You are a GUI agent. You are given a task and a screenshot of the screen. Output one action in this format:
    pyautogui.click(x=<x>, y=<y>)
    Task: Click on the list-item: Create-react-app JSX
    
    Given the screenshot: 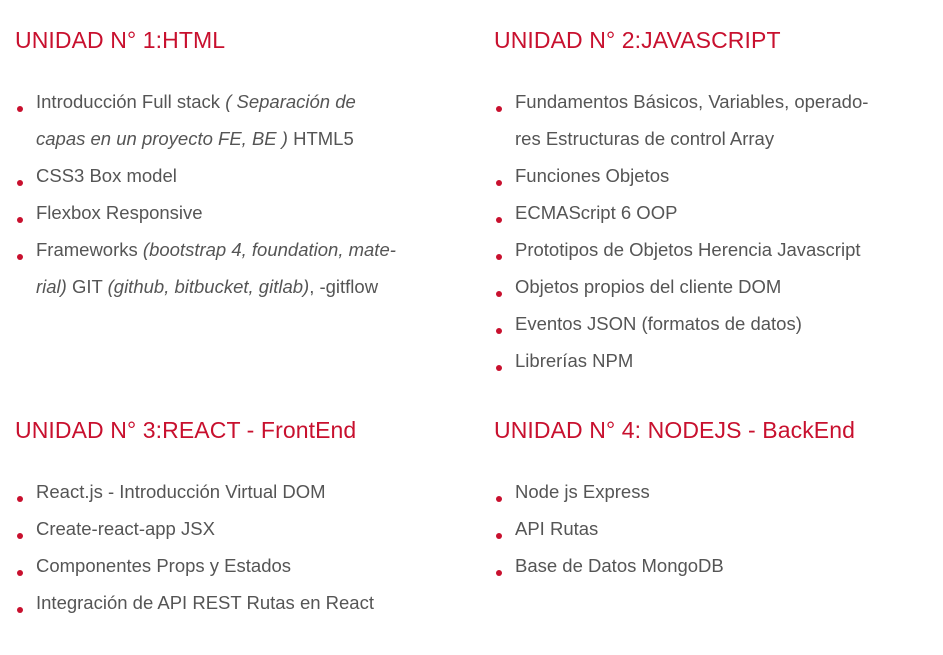 What is the action you would take?
    pyautogui.click(x=235, y=528)
    